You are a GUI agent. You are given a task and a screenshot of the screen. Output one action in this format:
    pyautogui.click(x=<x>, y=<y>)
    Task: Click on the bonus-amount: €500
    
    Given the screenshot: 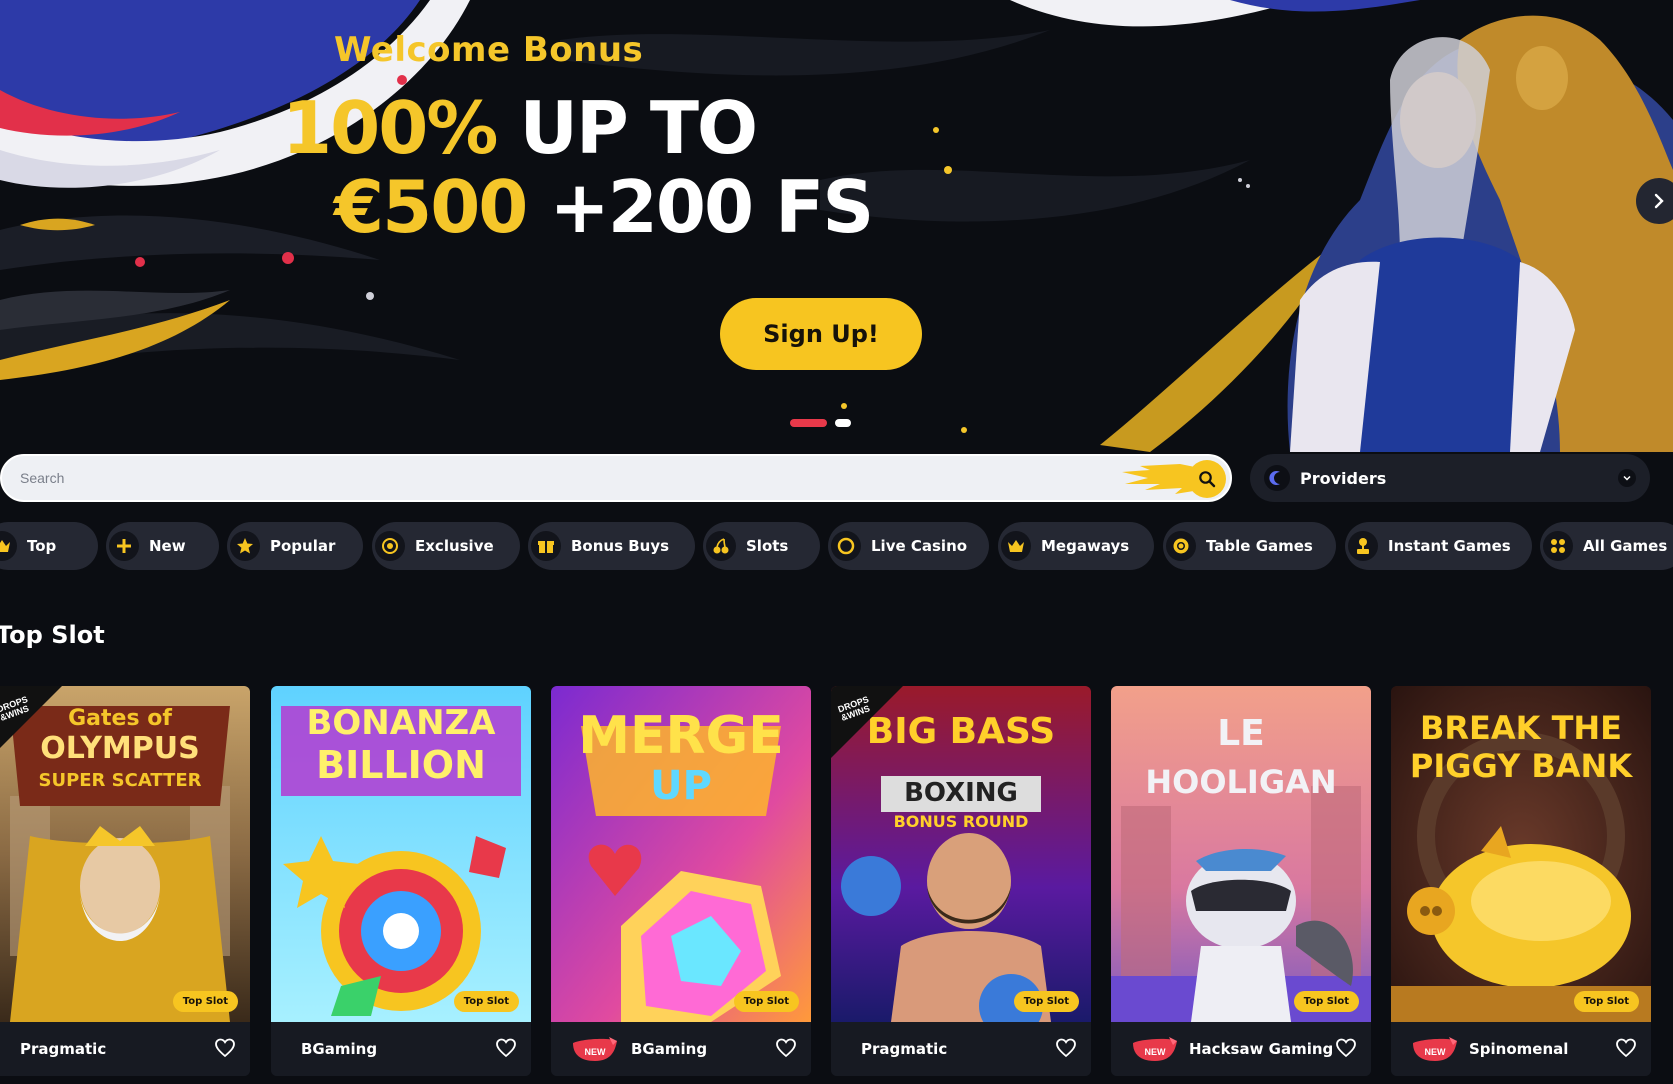 What is the action you would take?
    pyautogui.click(x=431, y=207)
    